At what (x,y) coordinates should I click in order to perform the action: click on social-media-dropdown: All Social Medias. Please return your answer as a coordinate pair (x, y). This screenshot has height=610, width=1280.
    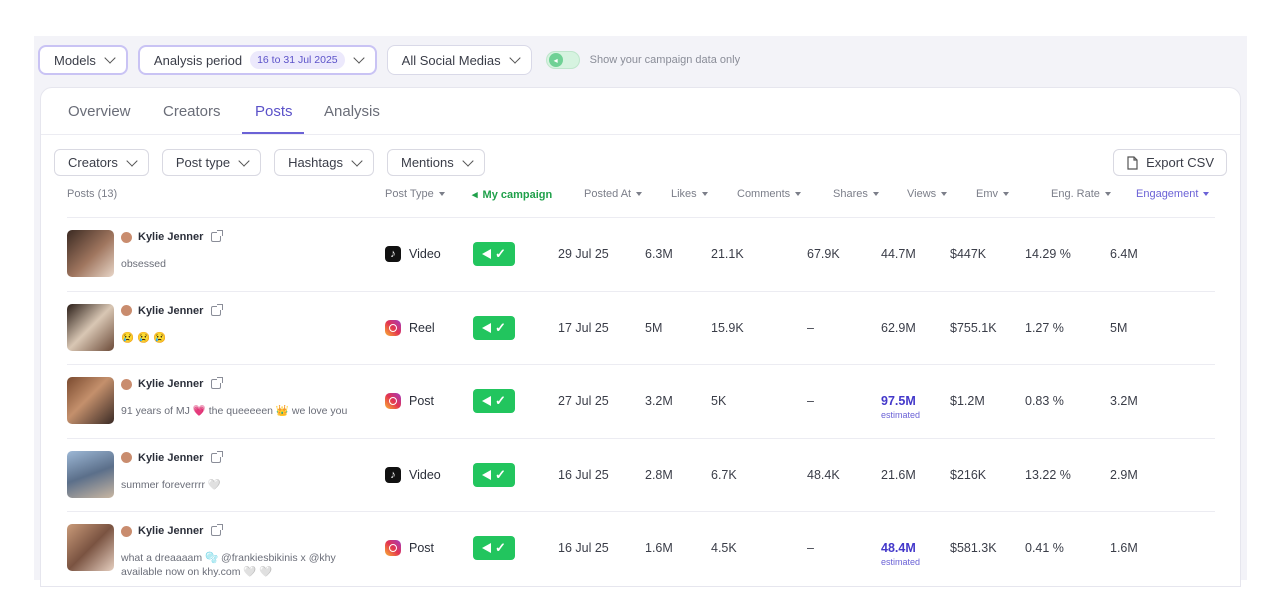
    Looking at the image, I should click on (459, 60).